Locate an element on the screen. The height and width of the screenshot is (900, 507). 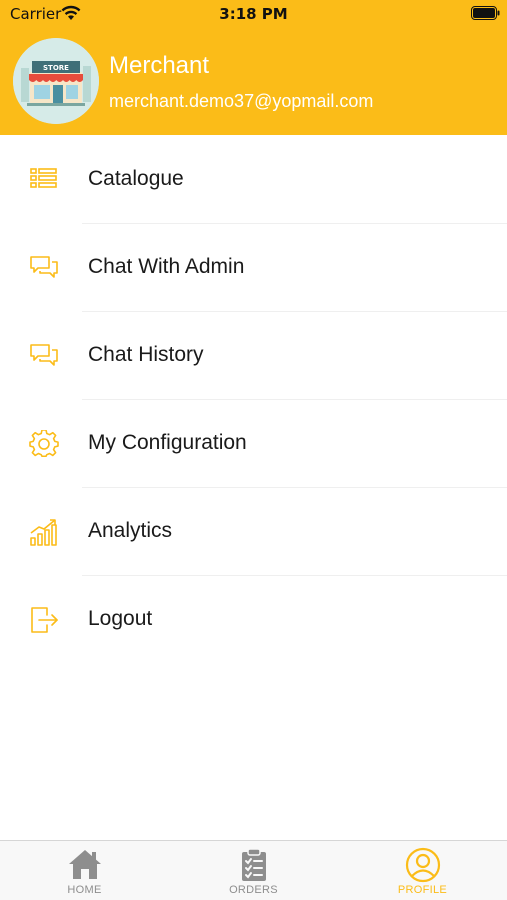
avatar: STORE is located at coordinates (56, 81).